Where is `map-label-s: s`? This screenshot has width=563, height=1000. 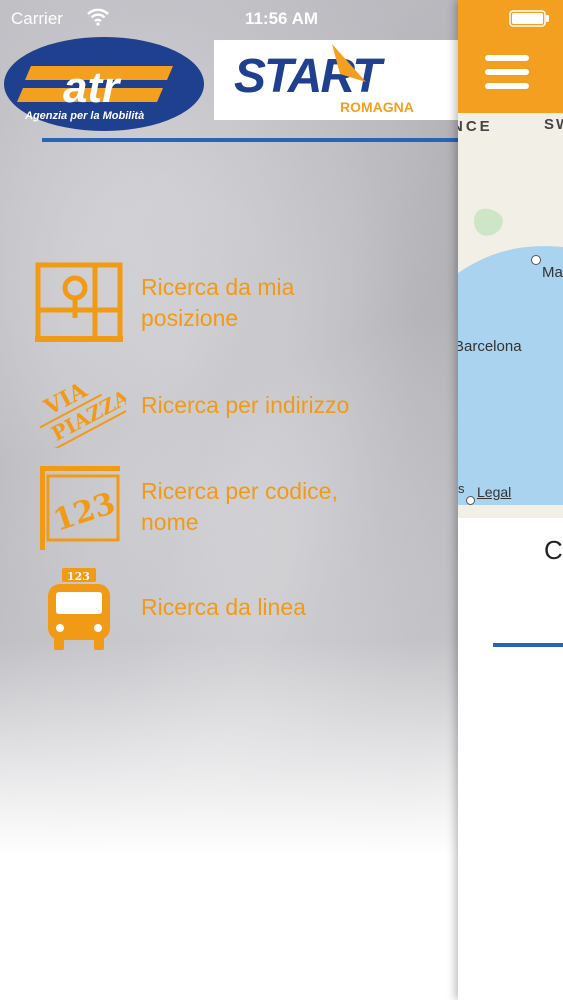 map-label-s: s is located at coordinates (461, 488).